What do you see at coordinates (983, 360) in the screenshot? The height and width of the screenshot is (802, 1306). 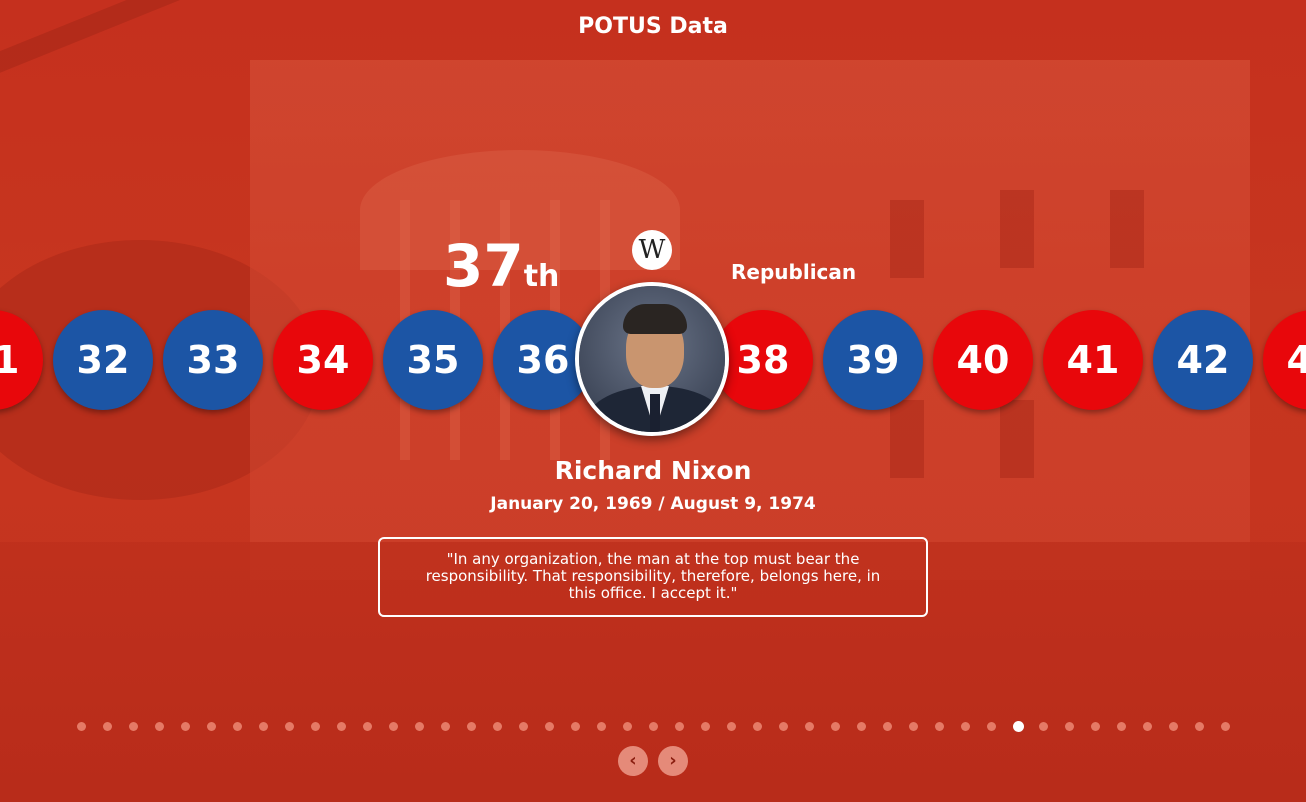 I see `president-circle: 40` at bounding box center [983, 360].